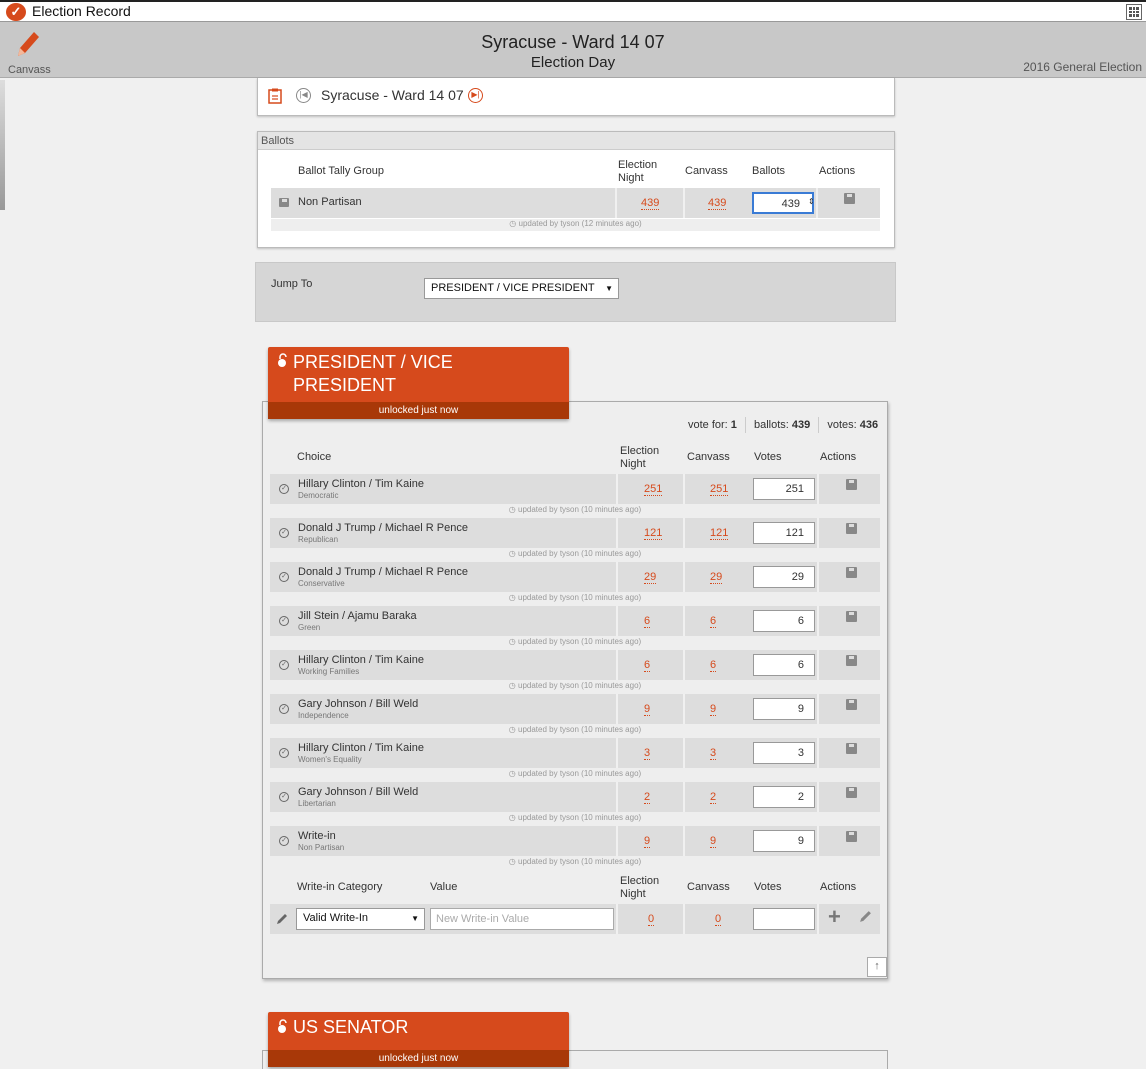 Image resolution: width=1146 pixels, height=1069 pixels. What do you see at coordinates (717, 203) in the screenshot?
I see `ballot-canvass: 439` at bounding box center [717, 203].